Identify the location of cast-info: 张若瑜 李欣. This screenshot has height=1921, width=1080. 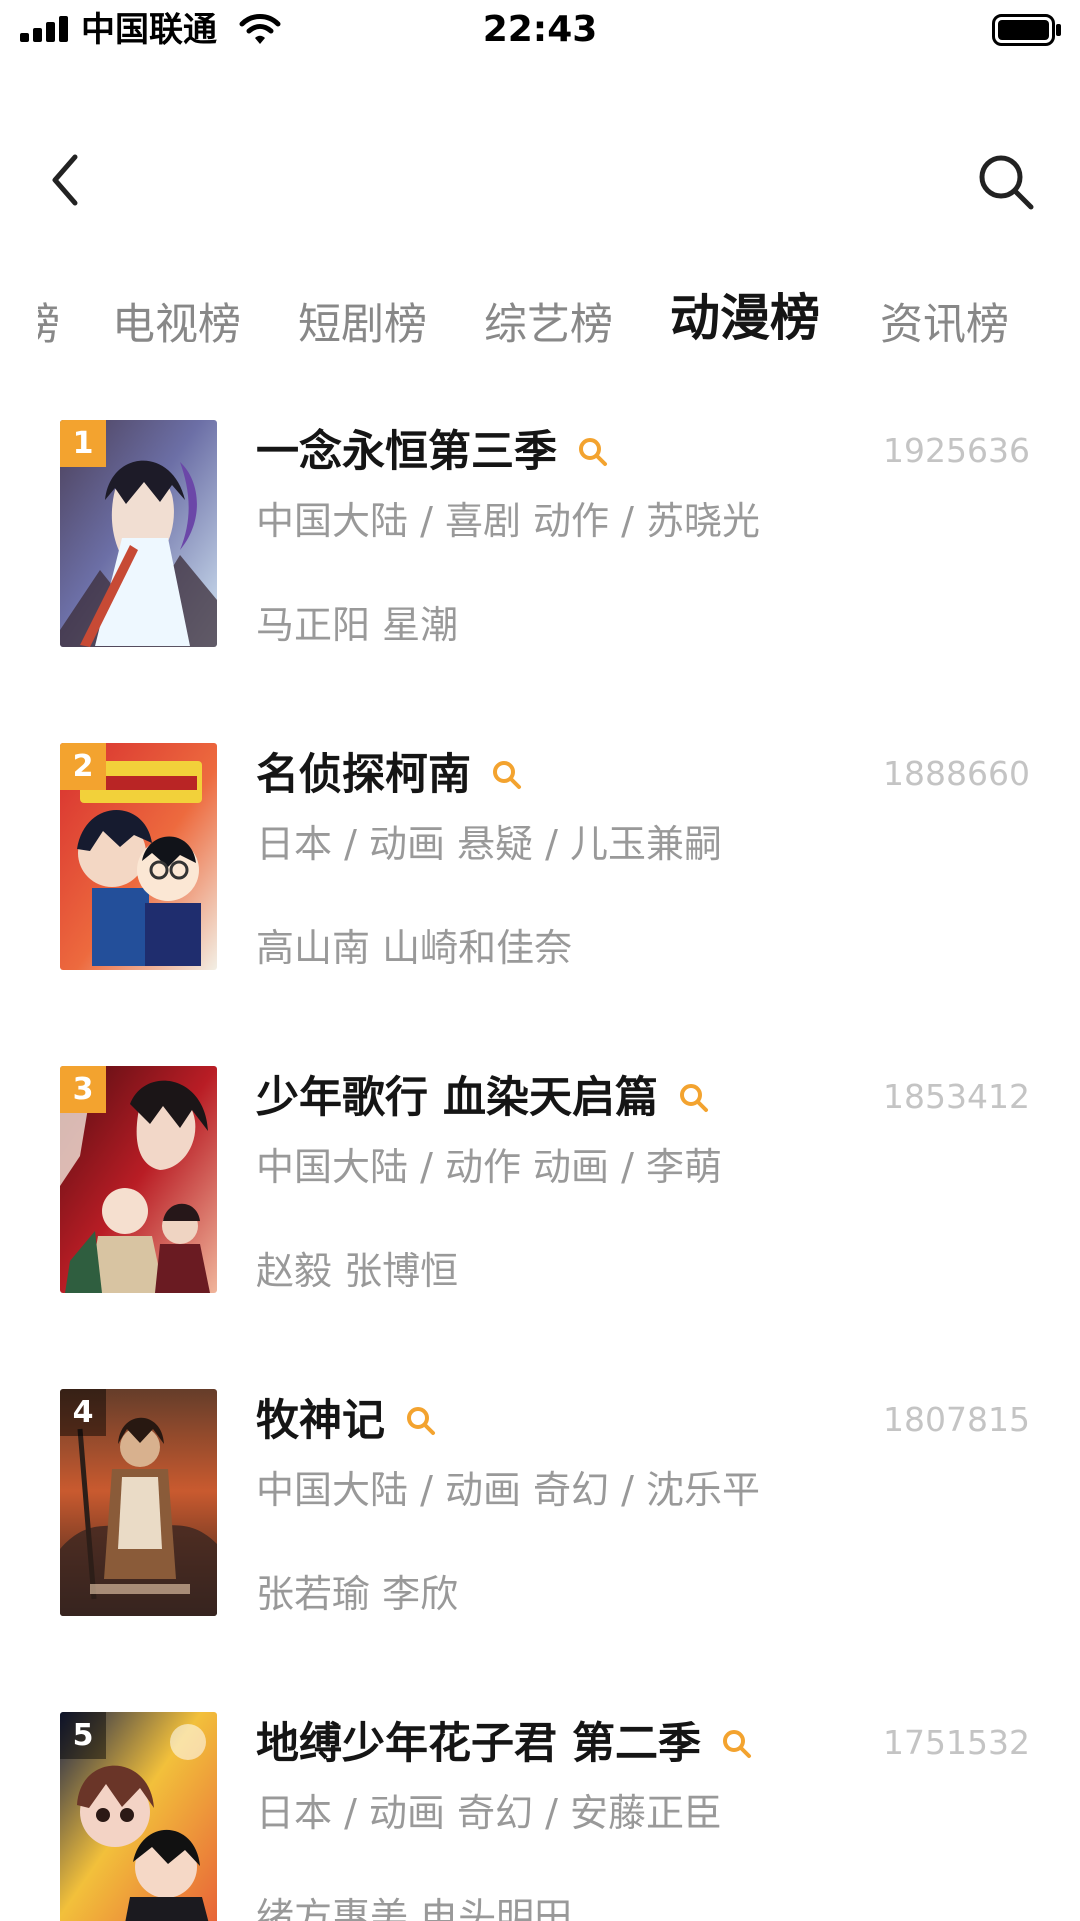
(357, 1594).